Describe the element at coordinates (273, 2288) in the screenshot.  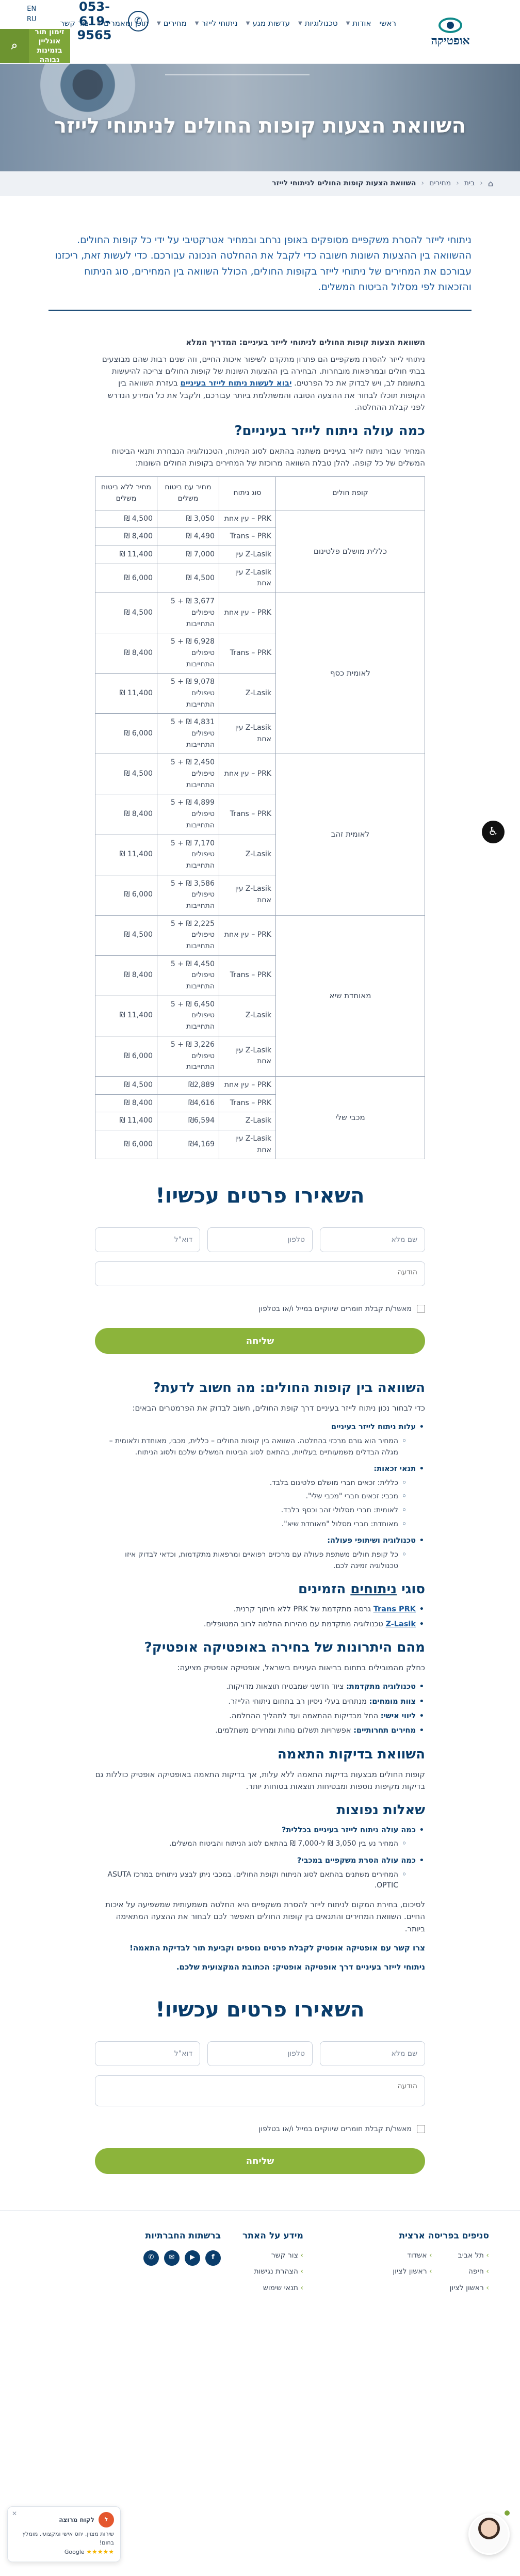
I see `footer-link: תנאי שימוש` at that location.